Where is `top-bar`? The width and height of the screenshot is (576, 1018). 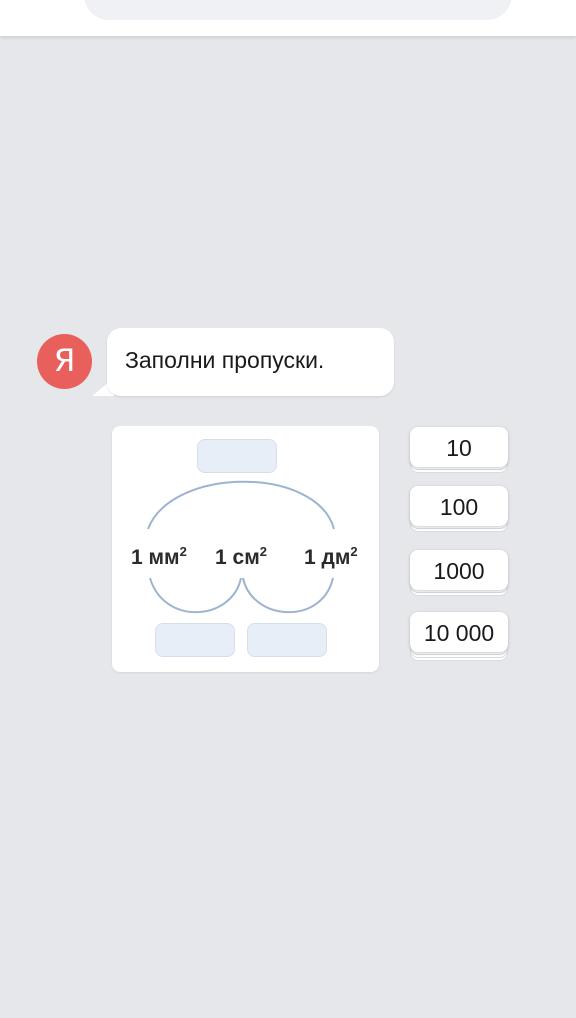 top-bar is located at coordinates (288, 18).